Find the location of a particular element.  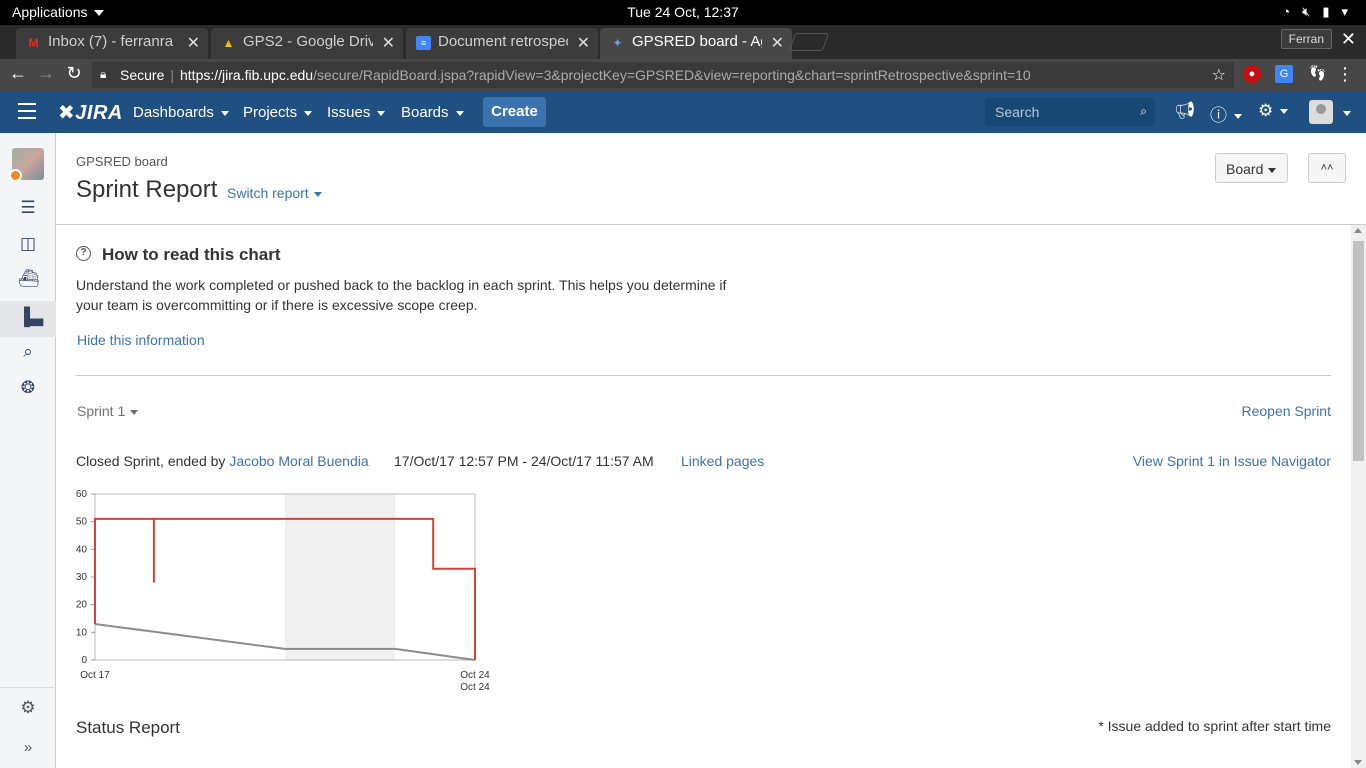

chevron-down-icon: ▾ is located at coordinates (1344, 12).